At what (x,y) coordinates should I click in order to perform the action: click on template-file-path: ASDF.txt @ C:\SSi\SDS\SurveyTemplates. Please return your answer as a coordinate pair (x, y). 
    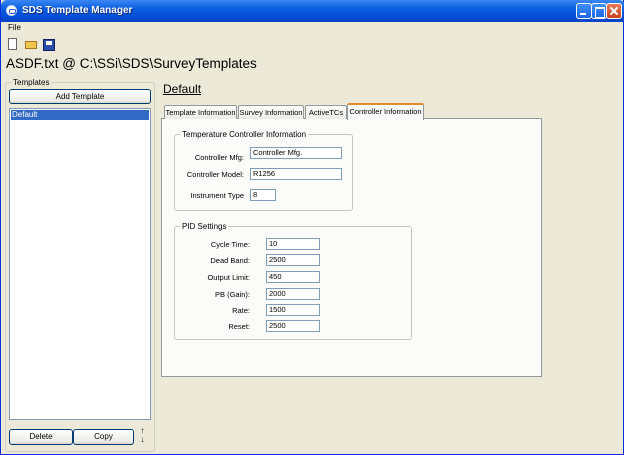
    Looking at the image, I should click on (131, 63).